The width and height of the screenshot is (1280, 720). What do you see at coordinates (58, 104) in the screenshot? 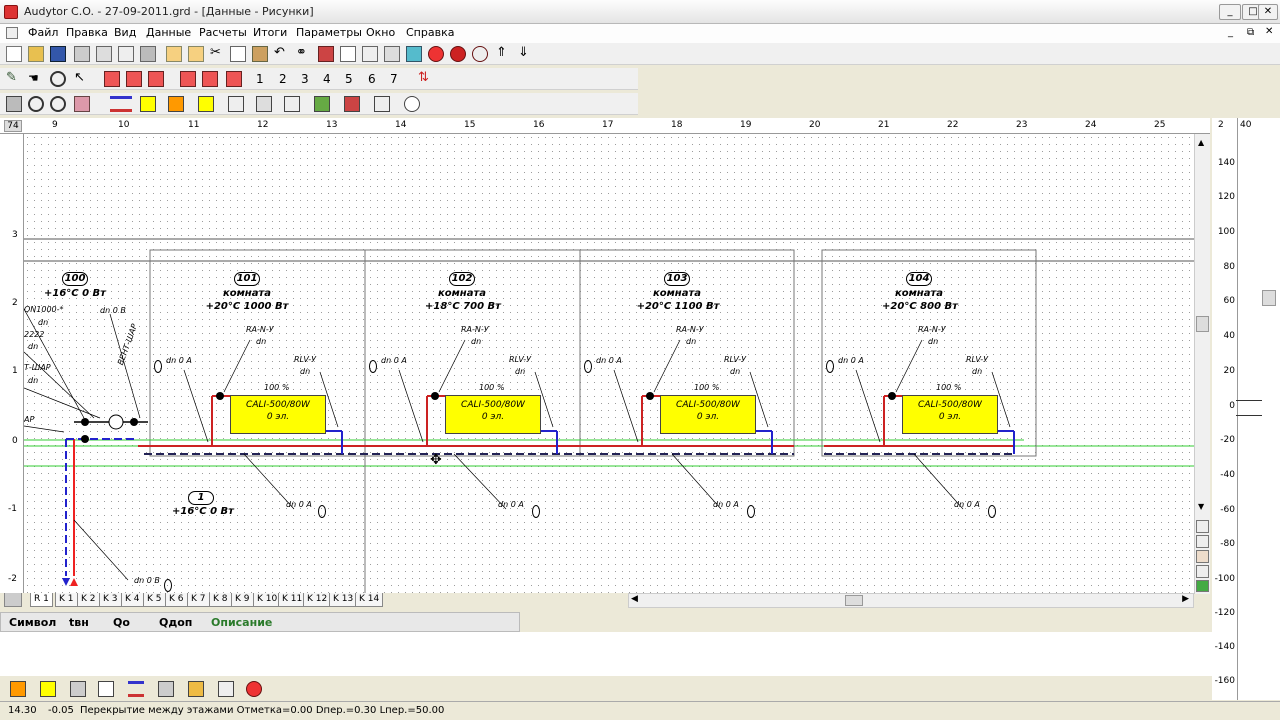
I see `zoom-out-icon` at bounding box center [58, 104].